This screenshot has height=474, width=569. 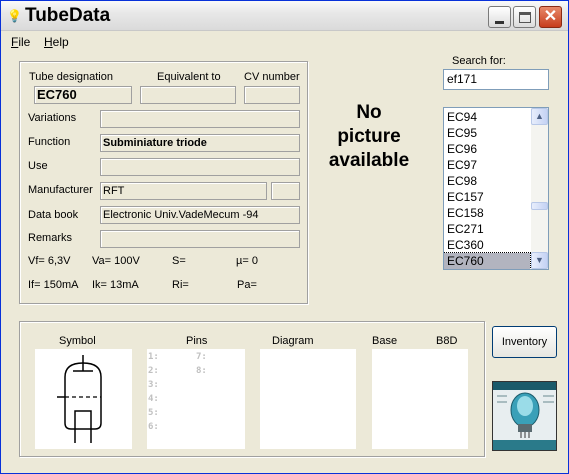 I want to click on pin-8: 8:, so click(x=201, y=371).